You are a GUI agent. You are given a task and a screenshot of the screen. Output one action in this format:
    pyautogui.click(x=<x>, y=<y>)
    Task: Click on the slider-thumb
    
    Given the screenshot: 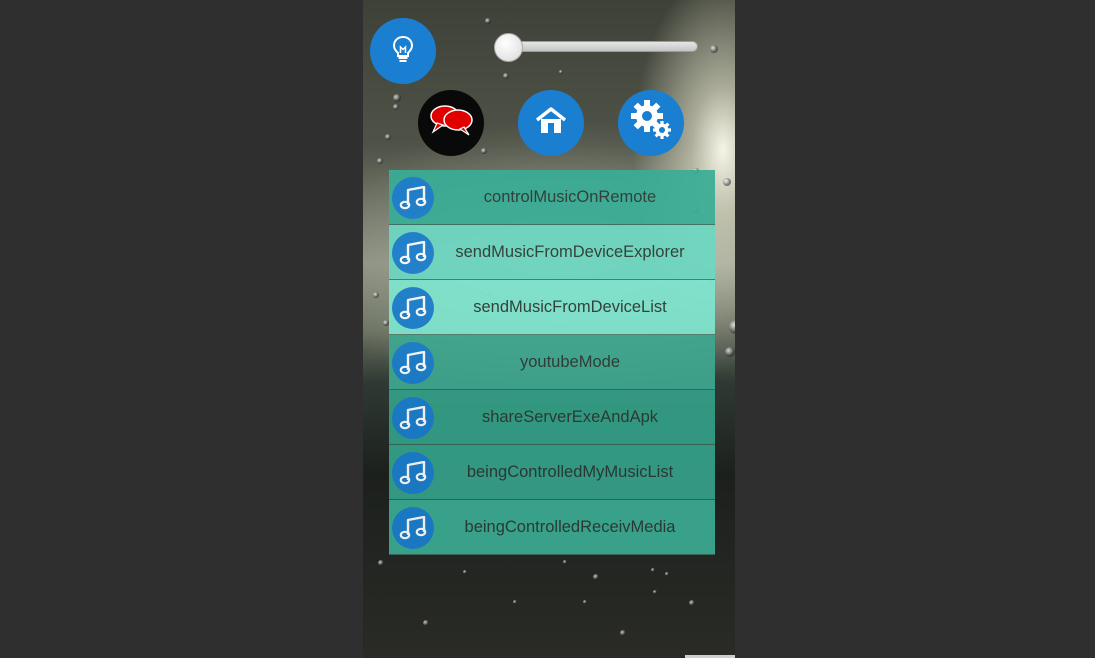 What is the action you would take?
    pyautogui.click(x=508, y=47)
    